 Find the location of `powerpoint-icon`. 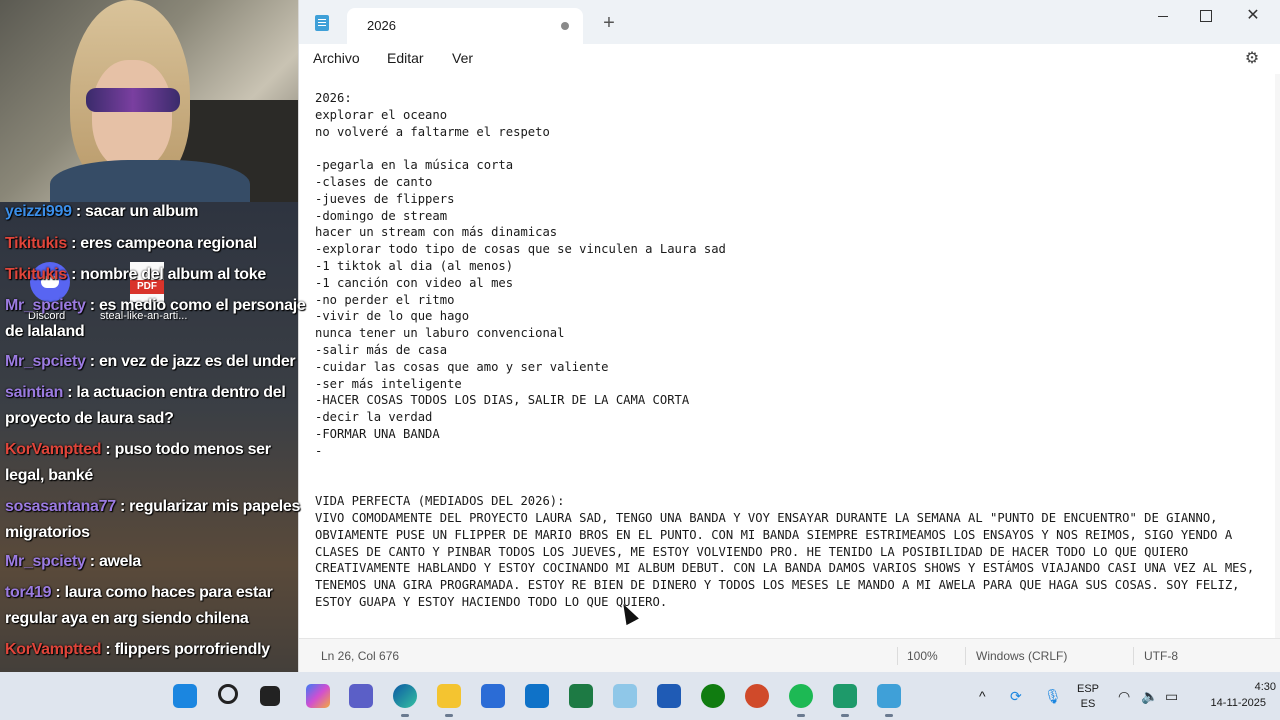

powerpoint-icon is located at coordinates (757, 696).